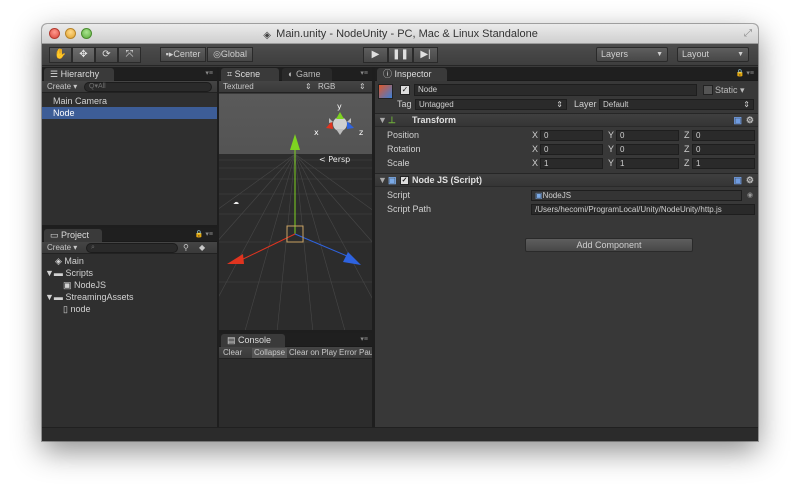 This screenshot has width=800, height=499. What do you see at coordinates (250, 74) in the screenshot?
I see `tab-scene: ⌗ Scene` at bounding box center [250, 74].